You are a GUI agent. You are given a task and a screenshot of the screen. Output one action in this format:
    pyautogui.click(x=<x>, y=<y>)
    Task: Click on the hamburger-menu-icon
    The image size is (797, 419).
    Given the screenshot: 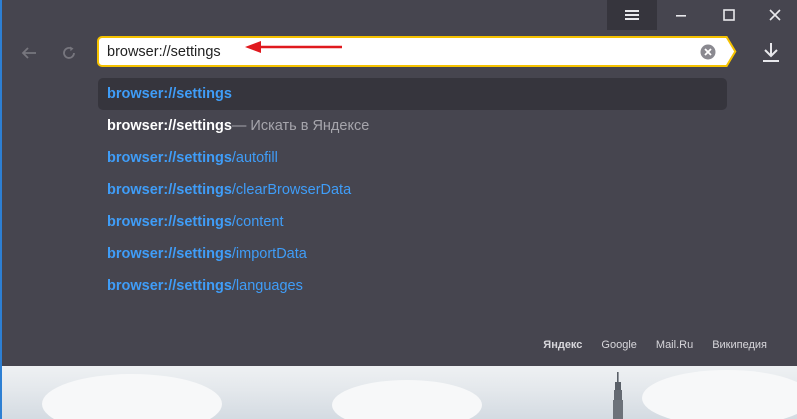 What is the action you would take?
    pyautogui.click(x=632, y=15)
    